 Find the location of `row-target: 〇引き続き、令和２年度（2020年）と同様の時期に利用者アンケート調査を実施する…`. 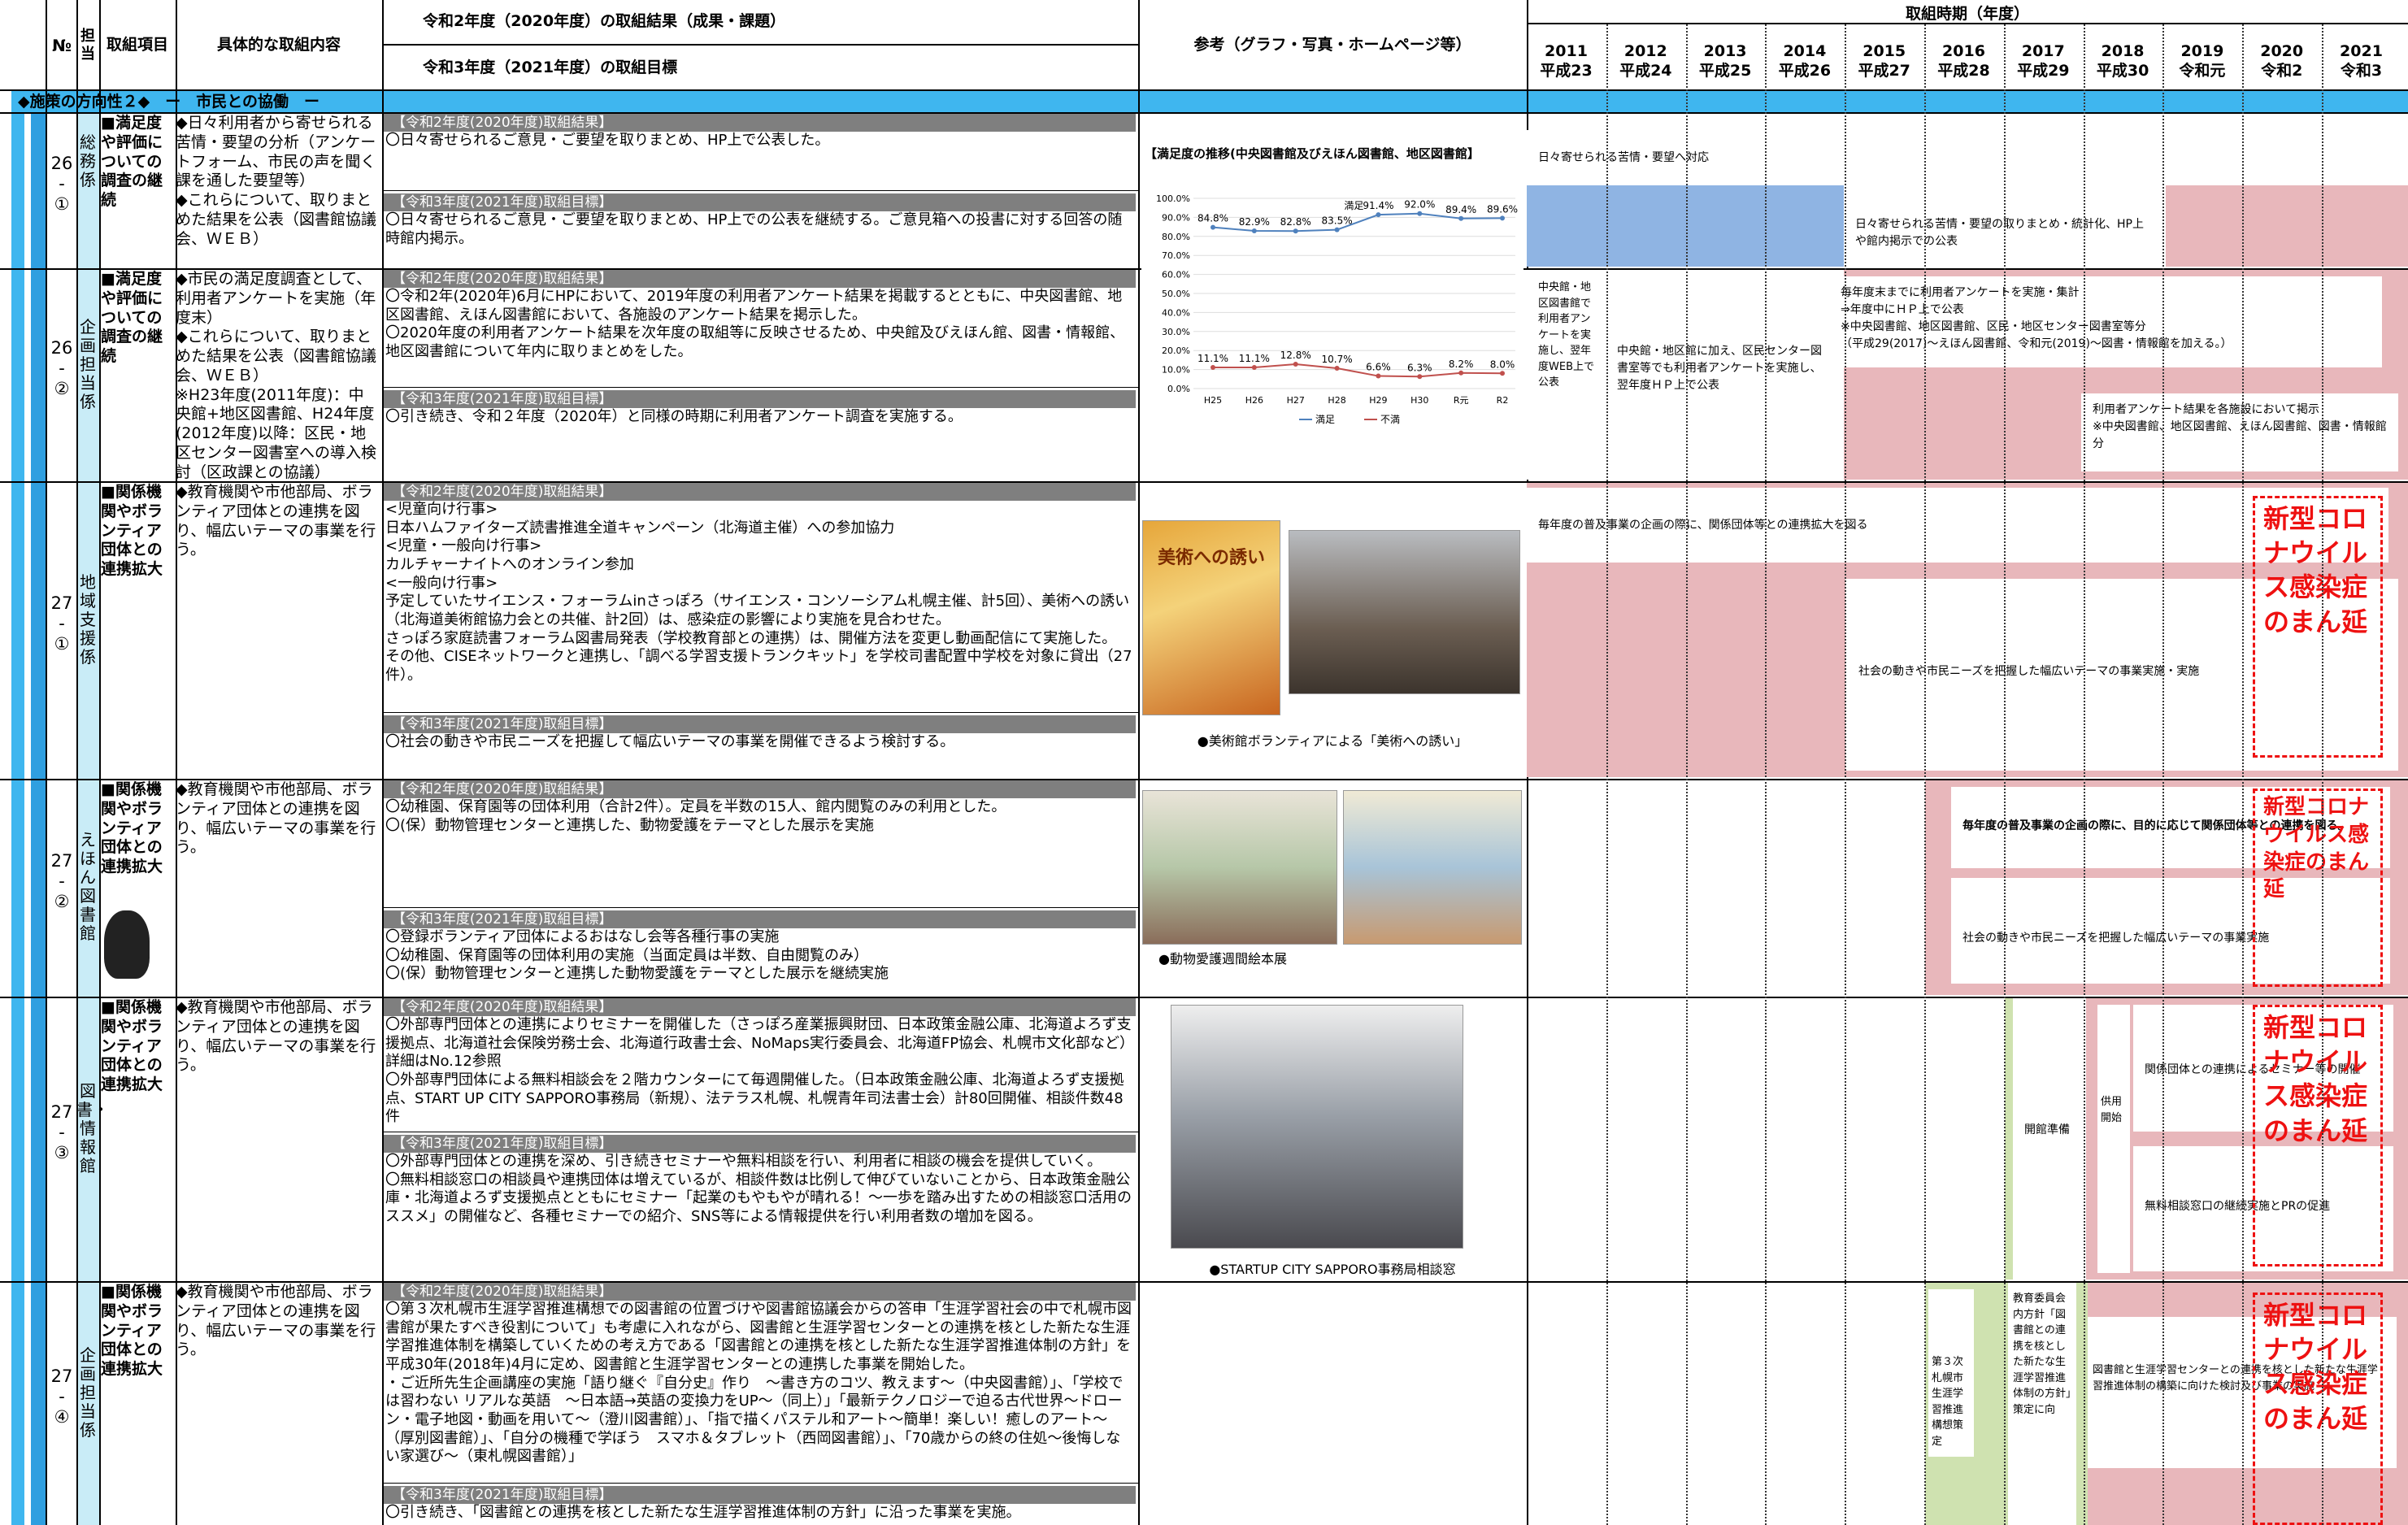

row-target: 〇引き続き、令和２年度（2020年）と同様の時期に利用者アンケート調査を実施する… is located at coordinates (674, 416).